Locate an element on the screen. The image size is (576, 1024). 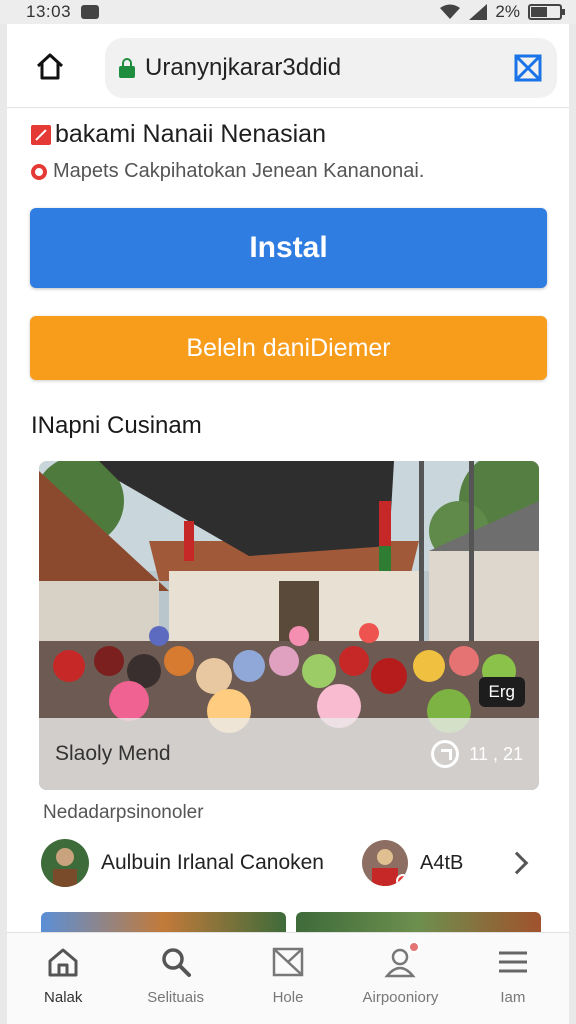
wifi-icon is located at coordinates (450, 11).